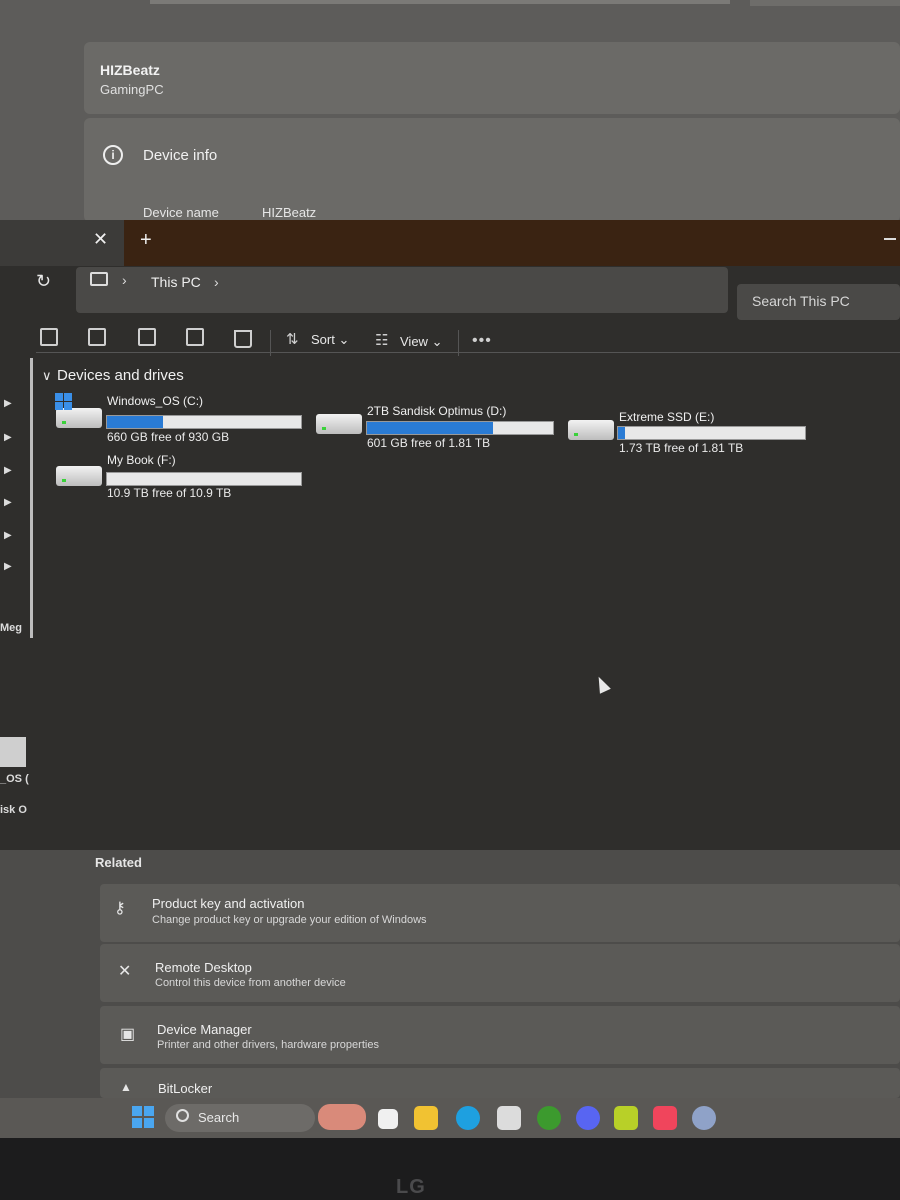 The width and height of the screenshot is (900, 1200). I want to click on info-icon: i, so click(113, 155).